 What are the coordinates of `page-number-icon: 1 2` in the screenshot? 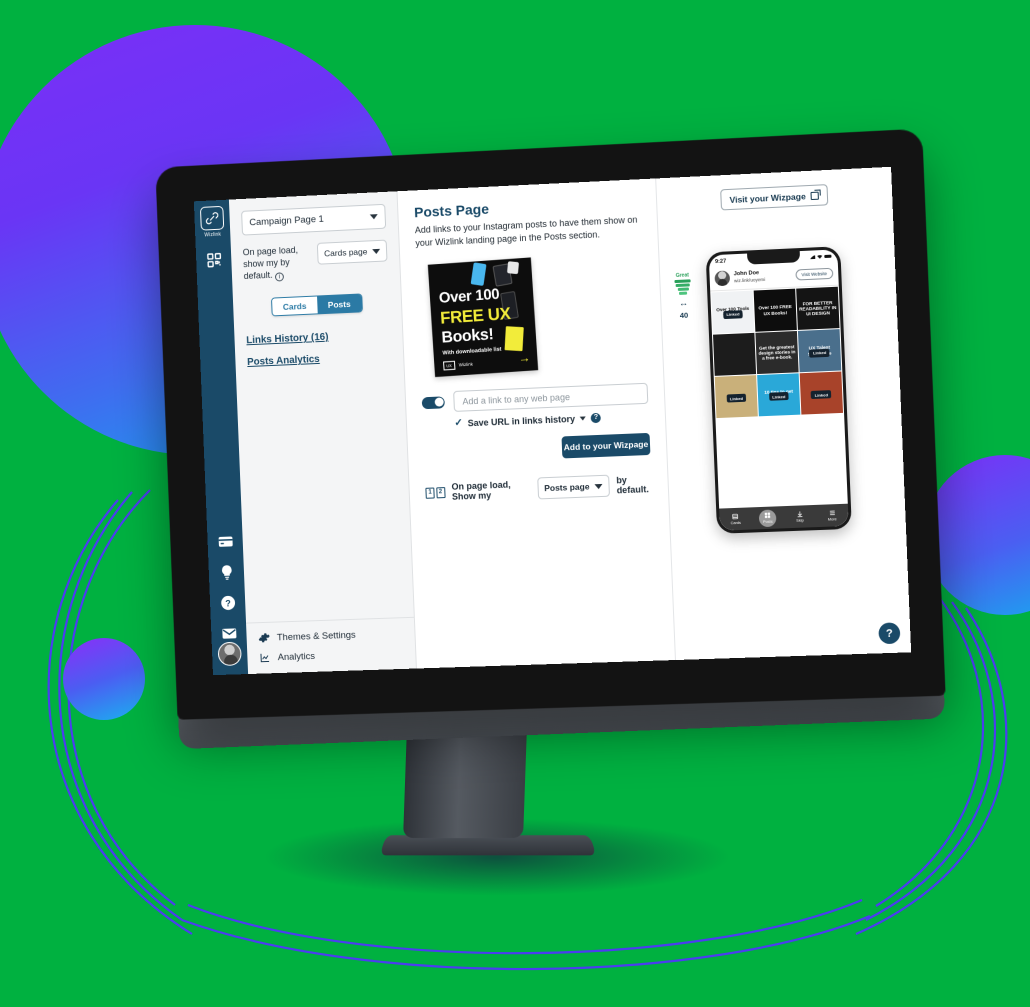 It's located at (435, 492).